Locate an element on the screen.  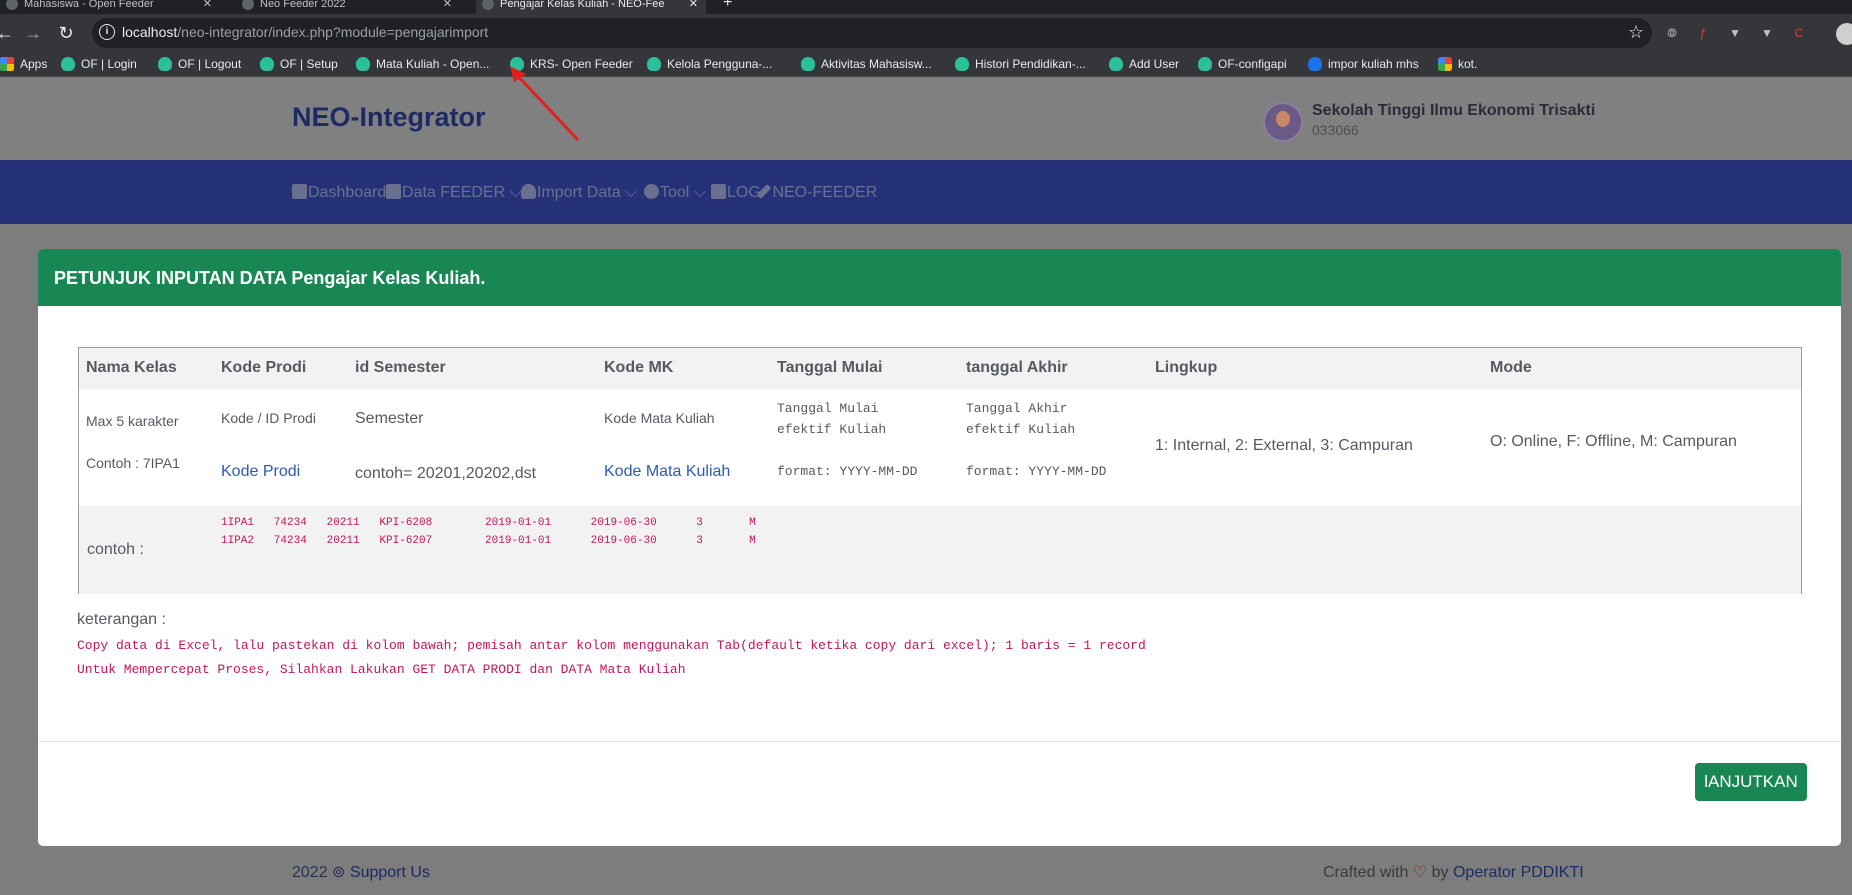
bookmark-item: Add User is located at coordinates (1144, 64).